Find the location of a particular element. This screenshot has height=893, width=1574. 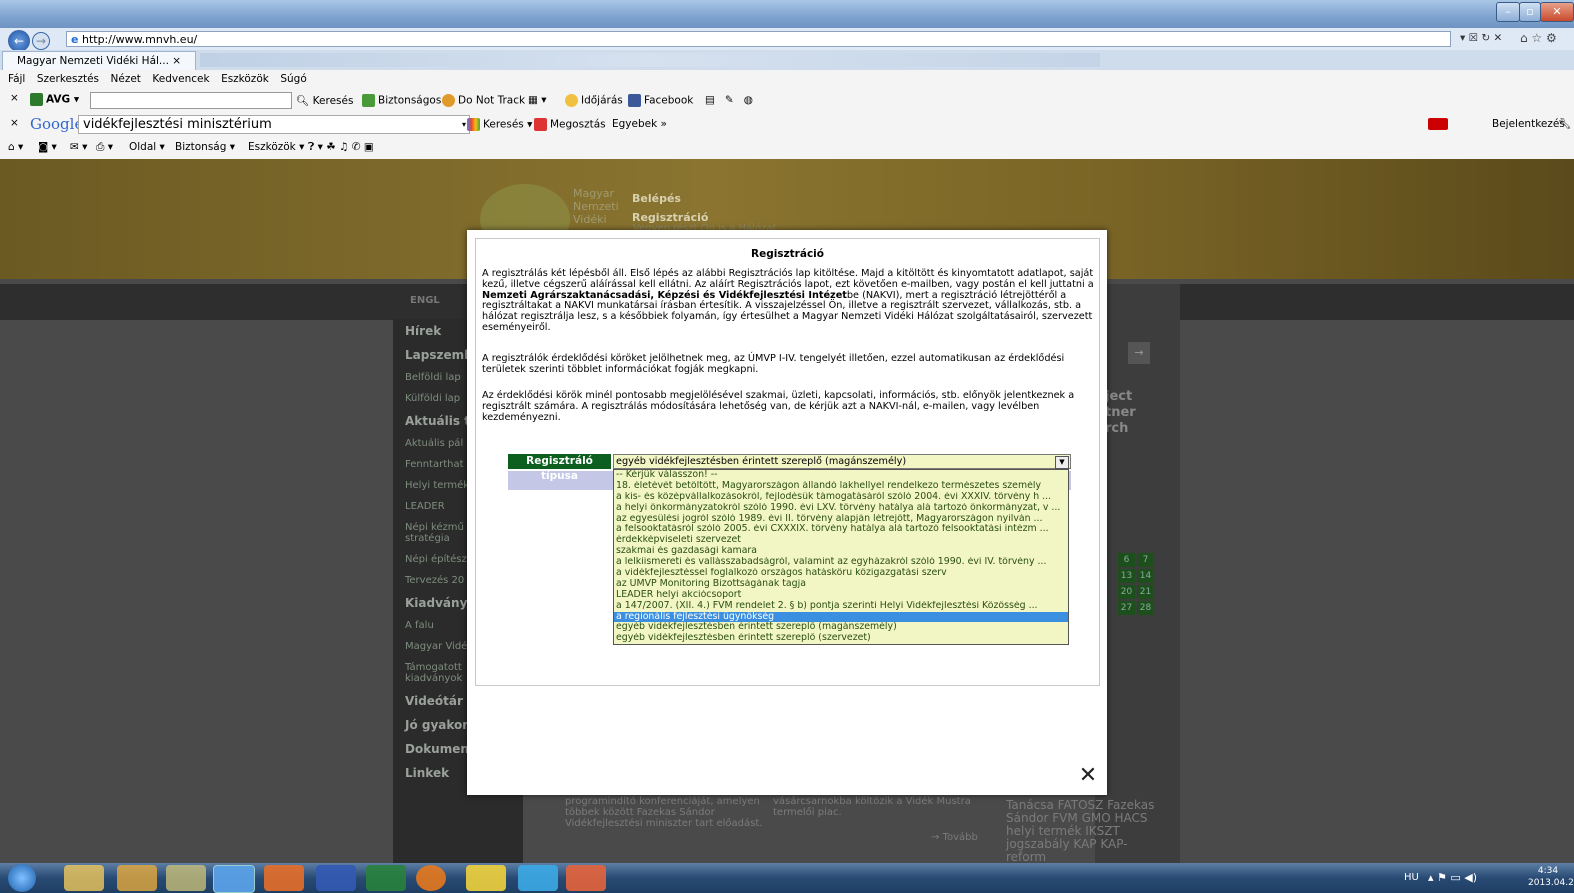

address-actions: ▾ ☒ ↻ ✕ is located at coordinates (1481, 38).